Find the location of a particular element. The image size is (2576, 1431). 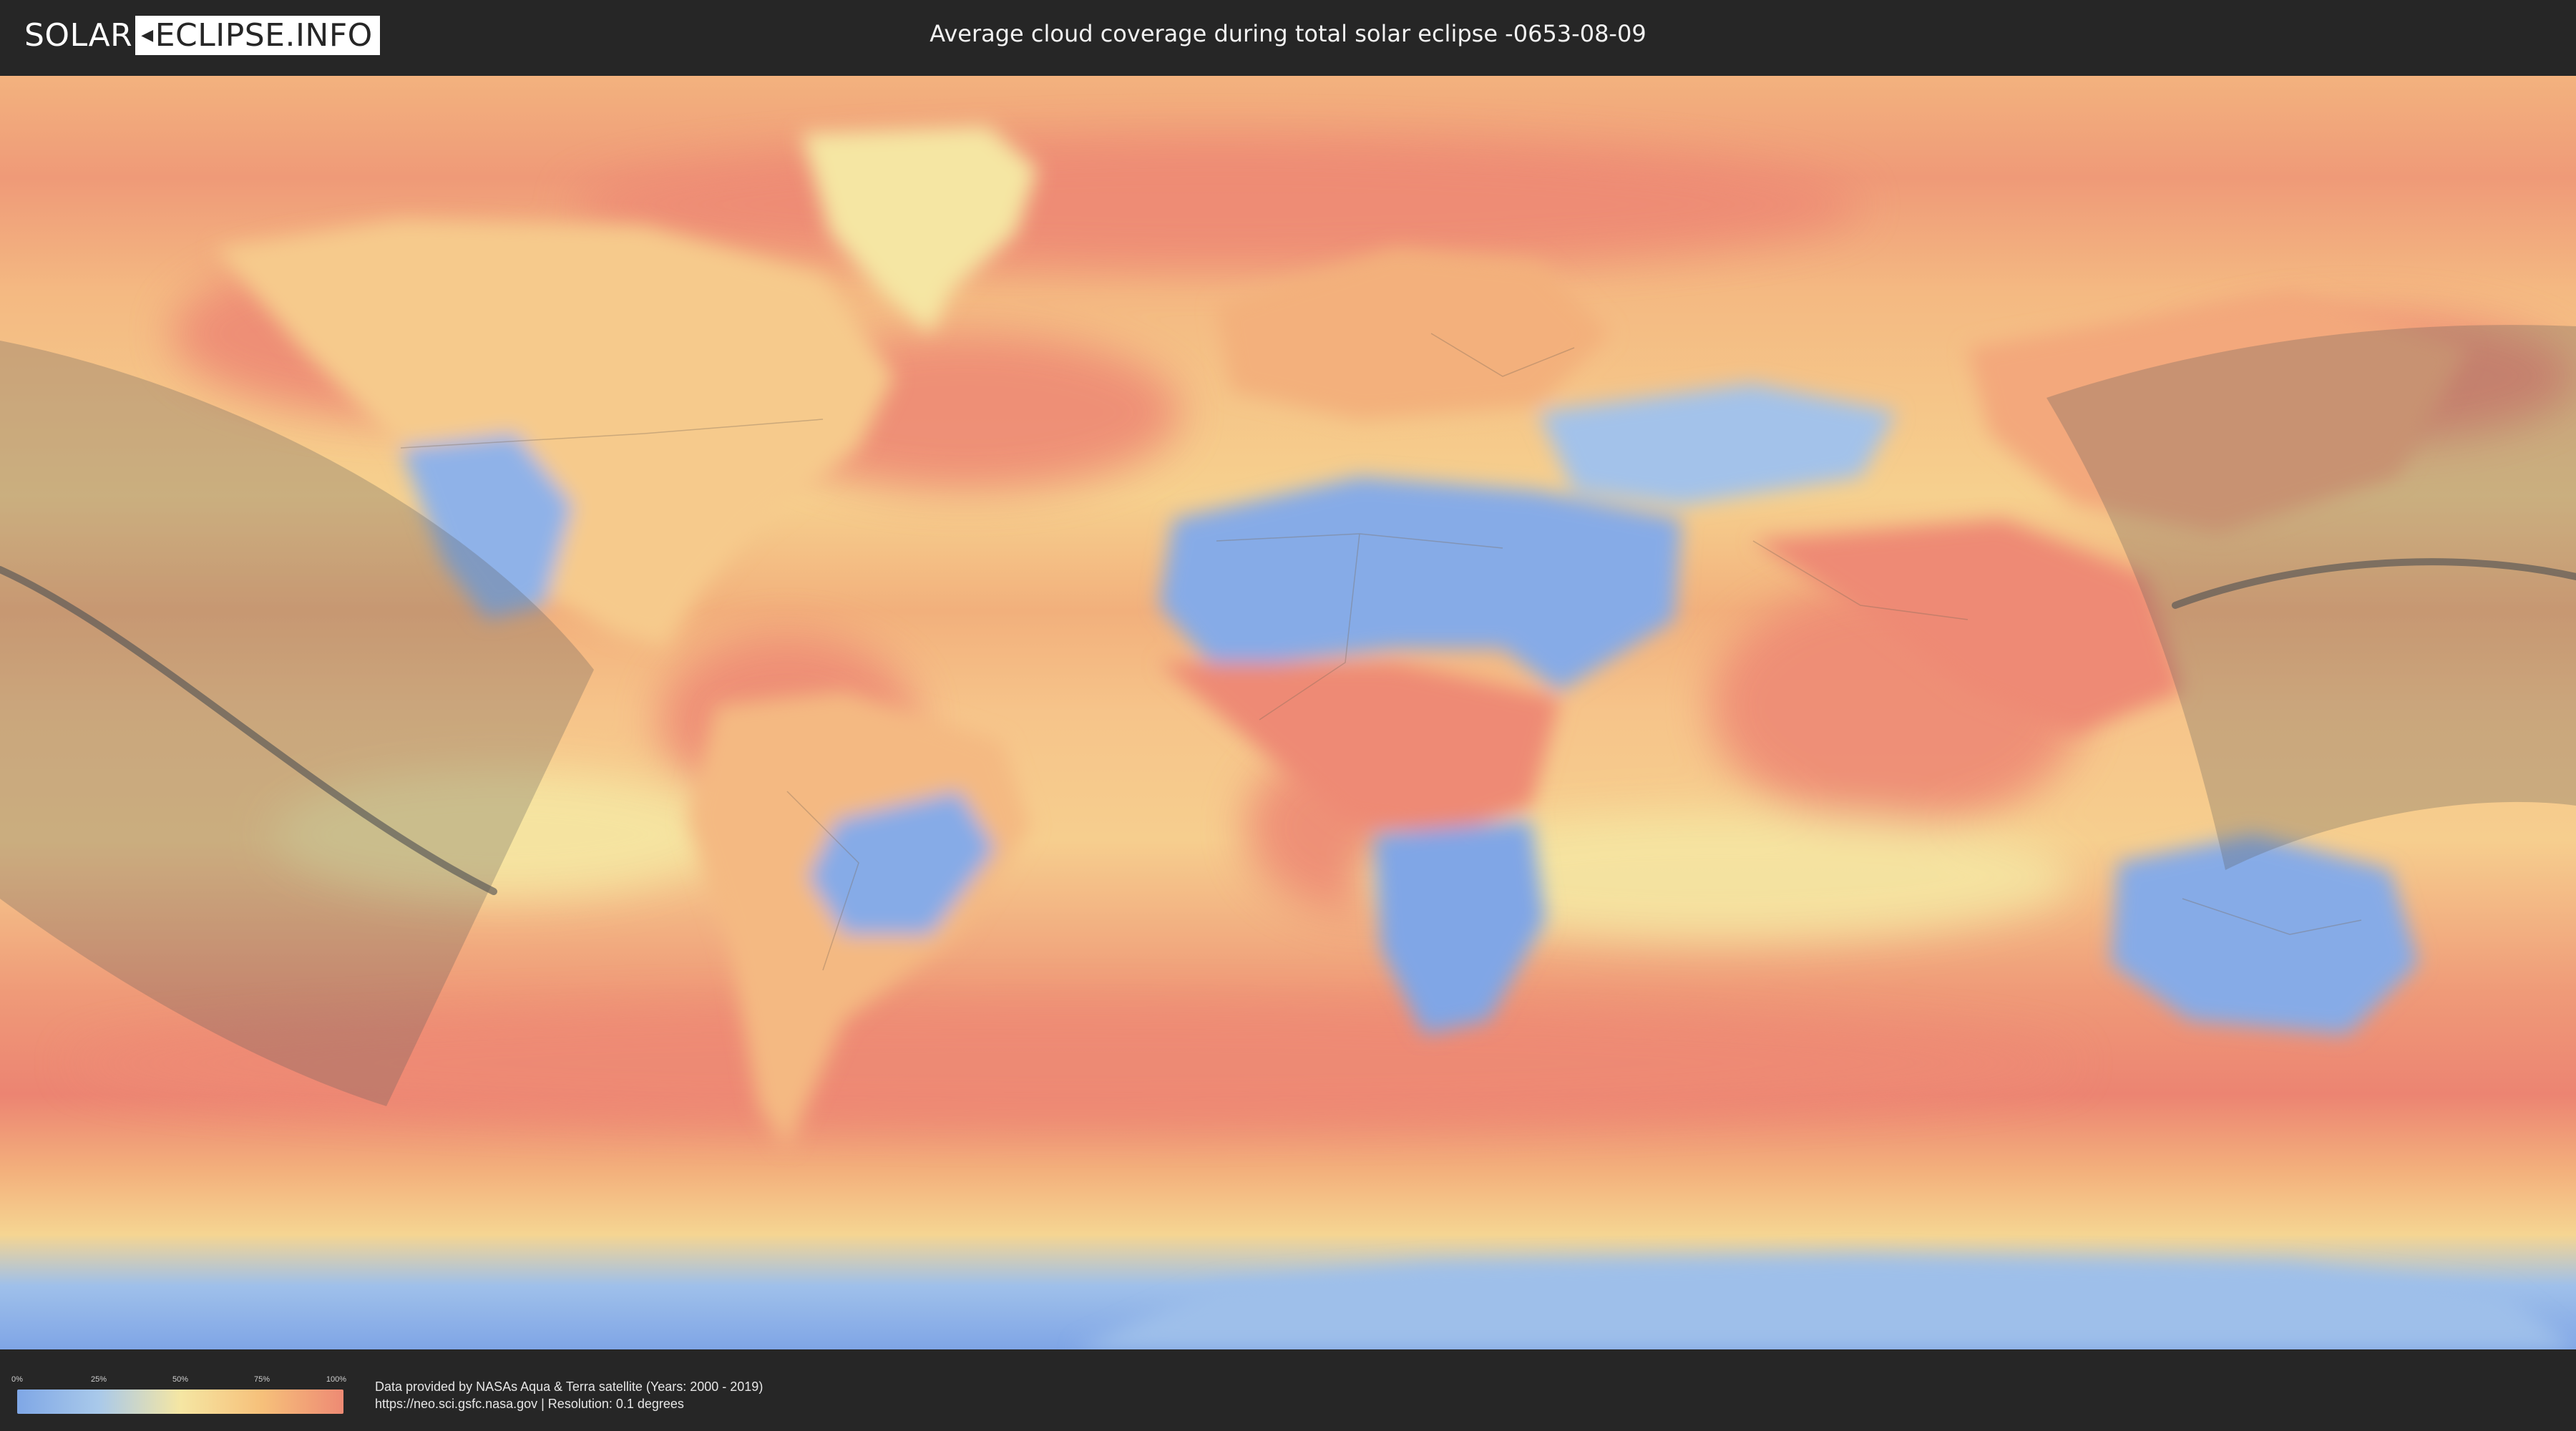

legend-tick-labels: 0% 25% 50% 75% 100% is located at coordinates (179, 1381).